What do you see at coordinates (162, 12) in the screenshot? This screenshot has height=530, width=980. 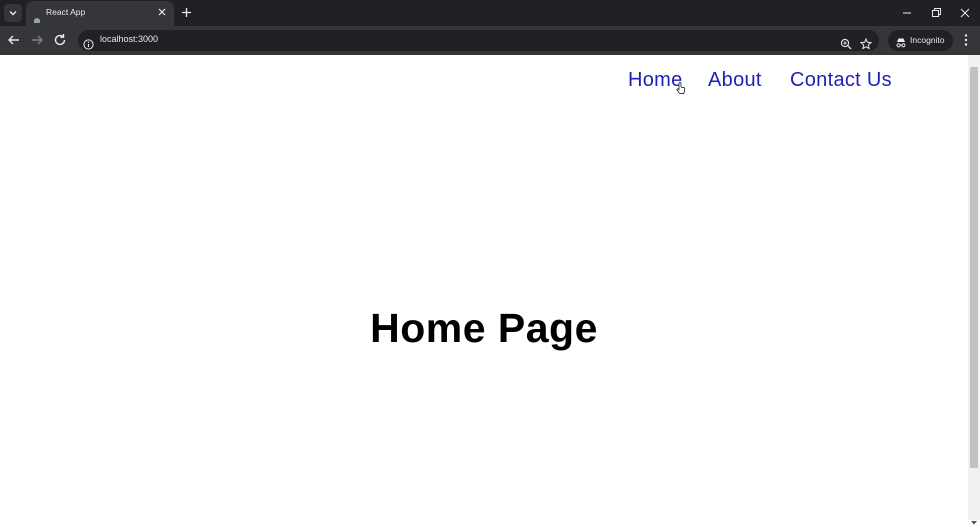 I see `close-tab-icon` at bounding box center [162, 12].